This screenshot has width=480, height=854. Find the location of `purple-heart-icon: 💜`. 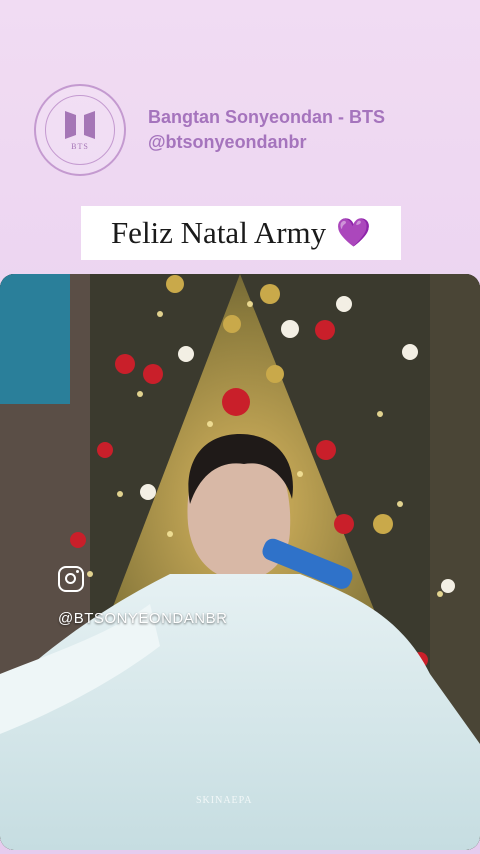

purple-heart-icon: 💜 is located at coordinates (354, 233).